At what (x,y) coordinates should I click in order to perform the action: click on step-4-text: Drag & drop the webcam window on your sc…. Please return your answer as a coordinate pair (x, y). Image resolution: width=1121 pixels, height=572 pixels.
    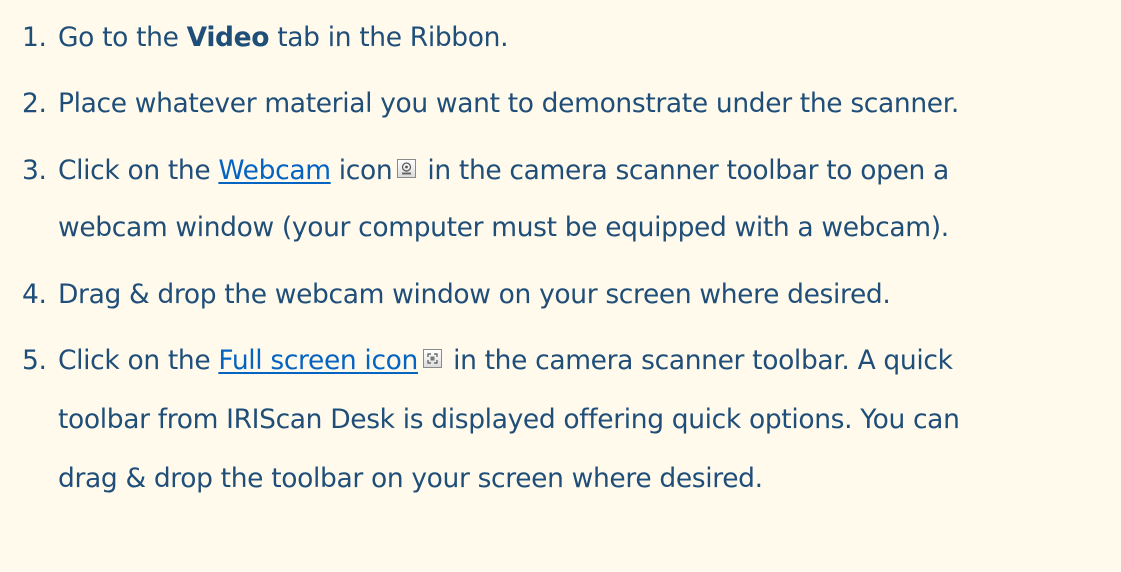
    Looking at the image, I should click on (474, 294).